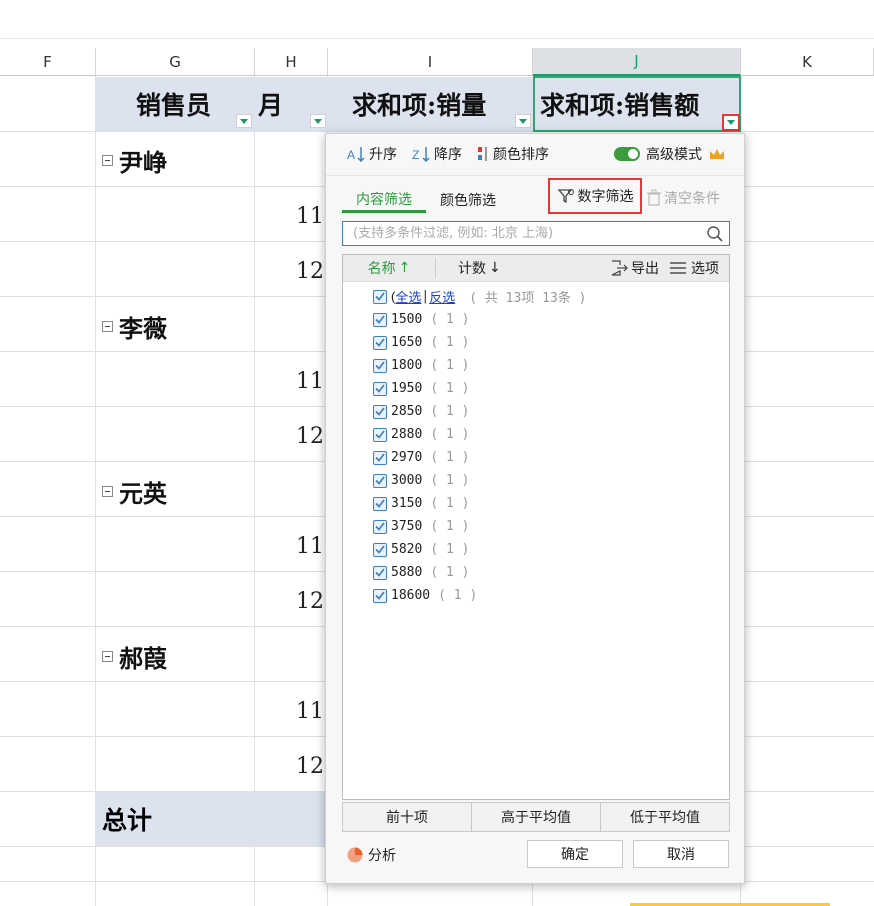  What do you see at coordinates (134, 160) in the screenshot?
I see `group-row-yin: 尹峥` at bounding box center [134, 160].